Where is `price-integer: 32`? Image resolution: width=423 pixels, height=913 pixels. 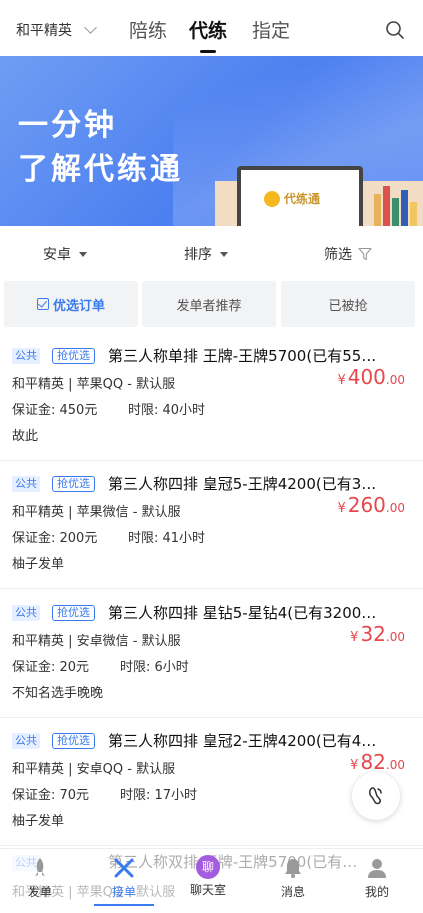 price-integer: 32 is located at coordinates (373, 634).